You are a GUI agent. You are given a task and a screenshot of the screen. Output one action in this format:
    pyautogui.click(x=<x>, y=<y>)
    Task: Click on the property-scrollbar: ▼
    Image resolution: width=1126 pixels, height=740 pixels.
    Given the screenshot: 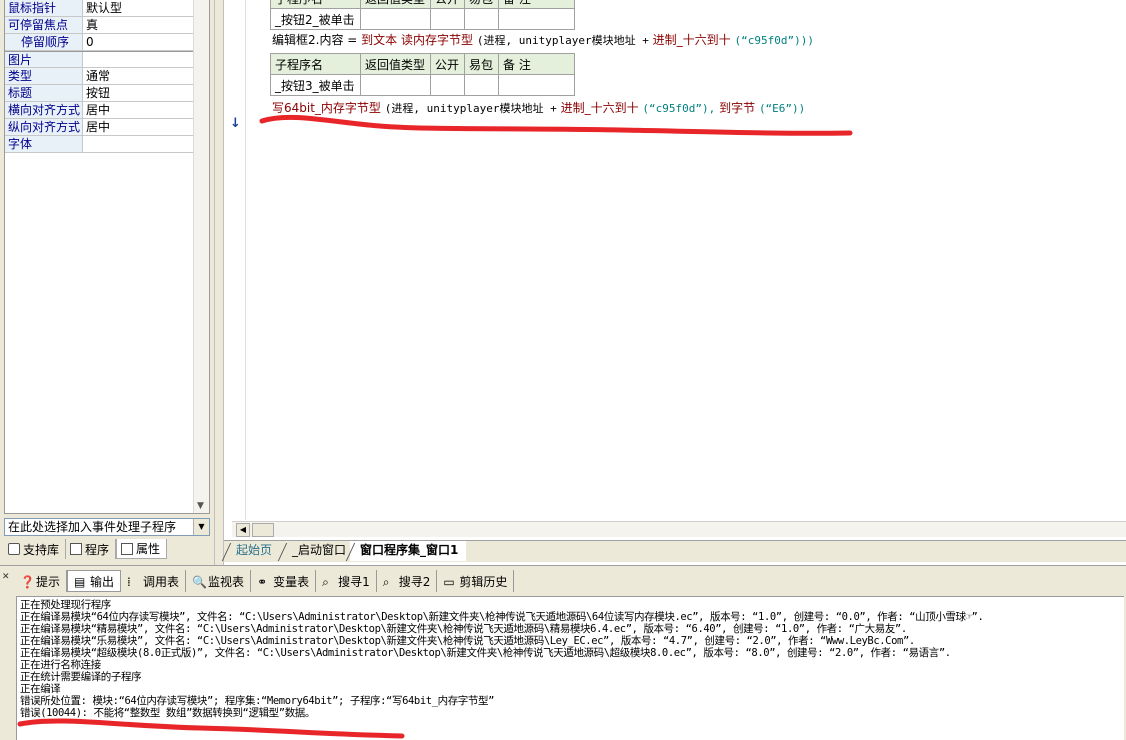 What is the action you would take?
    pyautogui.click(x=201, y=256)
    